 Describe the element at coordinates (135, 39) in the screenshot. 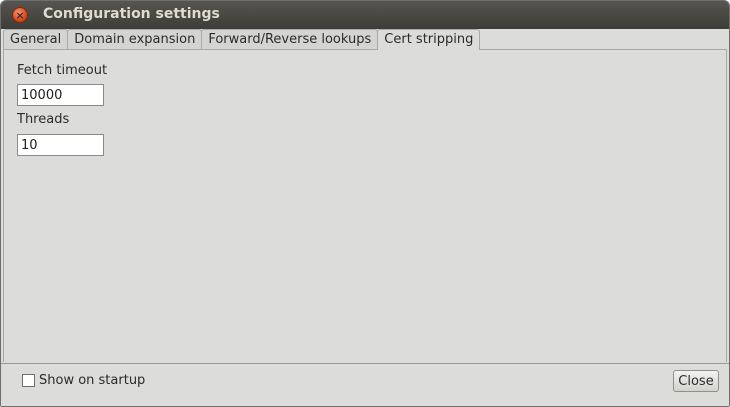

I see `tab-domain-expansion: Domain expansion` at that location.